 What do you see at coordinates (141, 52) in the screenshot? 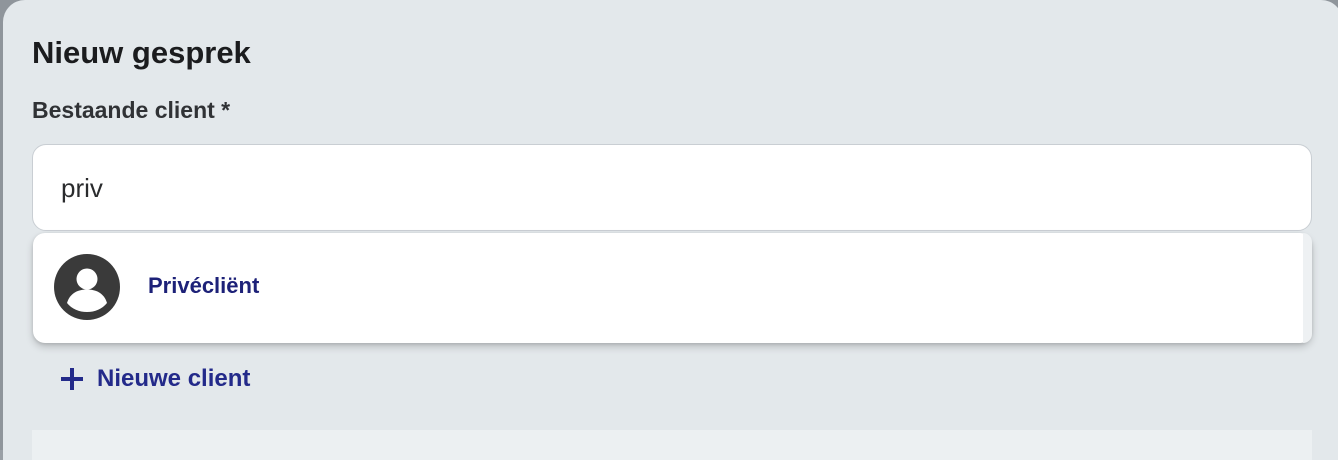
I see `dialog-title: Nieuw gesprek` at bounding box center [141, 52].